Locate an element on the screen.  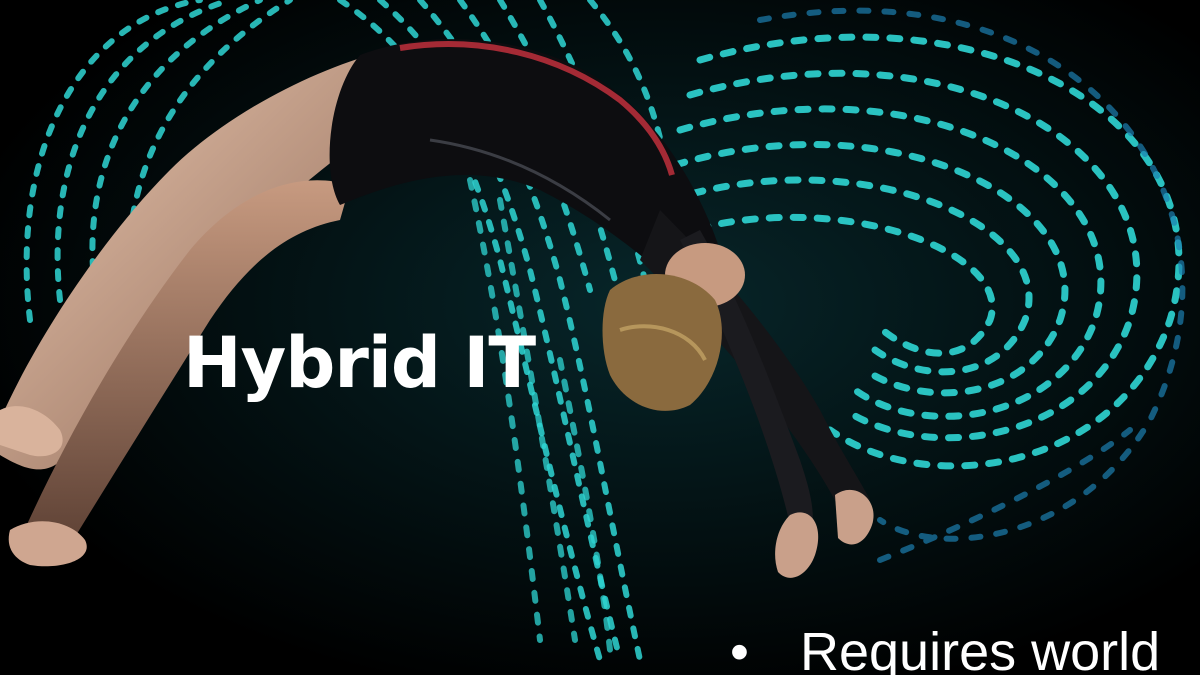
bullet-item: • Requires world is located at coordinates (965, 643).